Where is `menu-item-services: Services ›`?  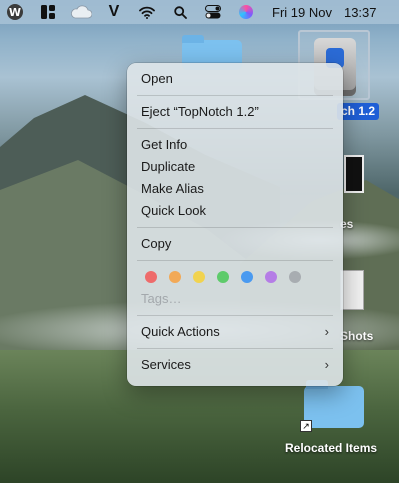
menu-item-services: Services › is located at coordinates (235, 365).